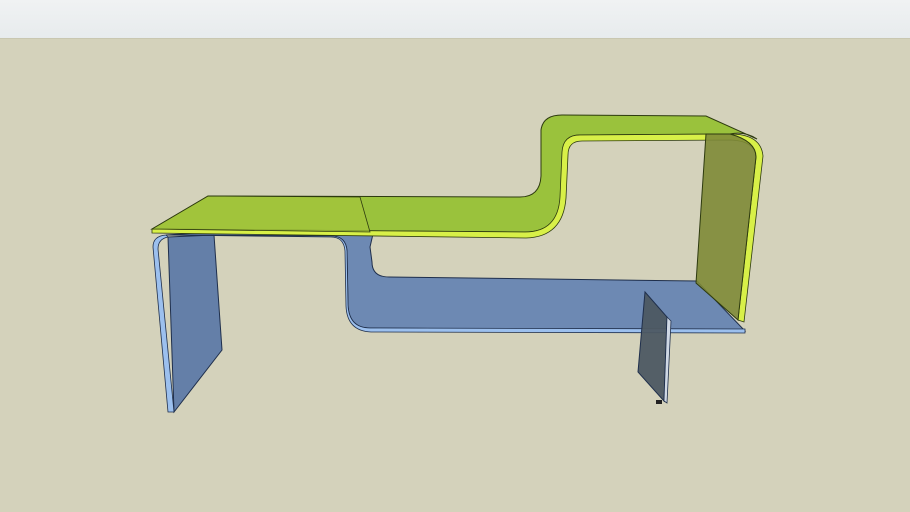 The width and height of the screenshot is (910, 512). I want to click on blue-left-leg-face, so click(195, 324).